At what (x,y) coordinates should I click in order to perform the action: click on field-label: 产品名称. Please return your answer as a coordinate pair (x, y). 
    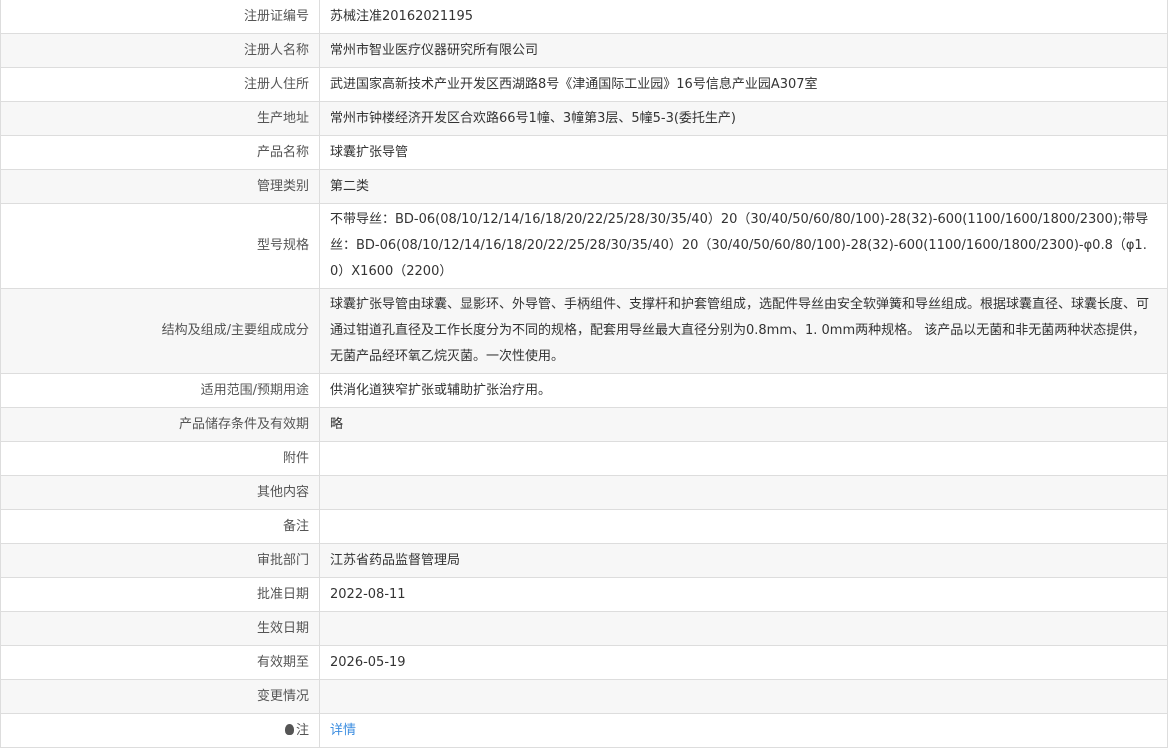
    Looking at the image, I should click on (160, 152).